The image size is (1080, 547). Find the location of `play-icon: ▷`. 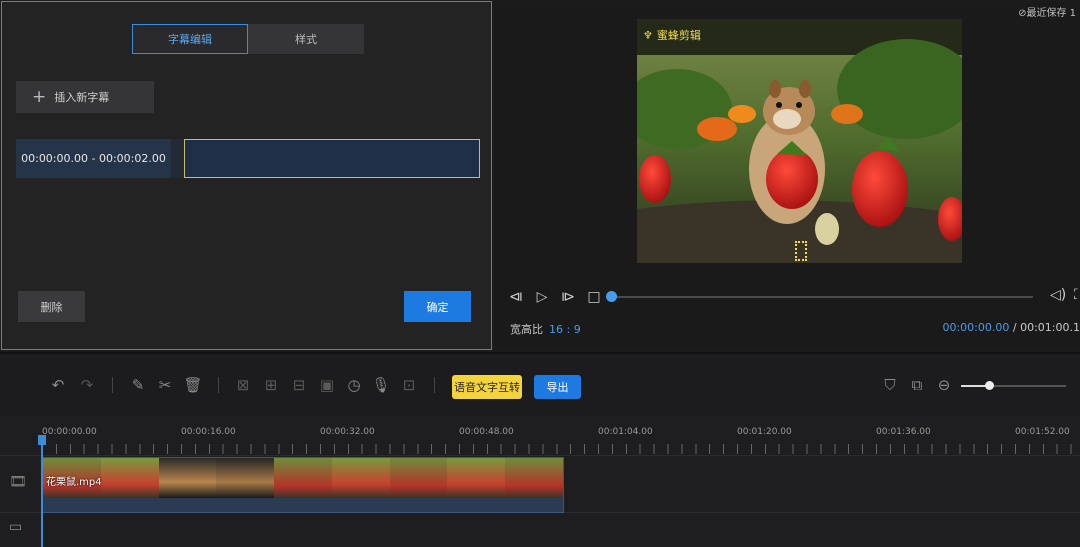

play-icon: ▷ is located at coordinates (542, 297).